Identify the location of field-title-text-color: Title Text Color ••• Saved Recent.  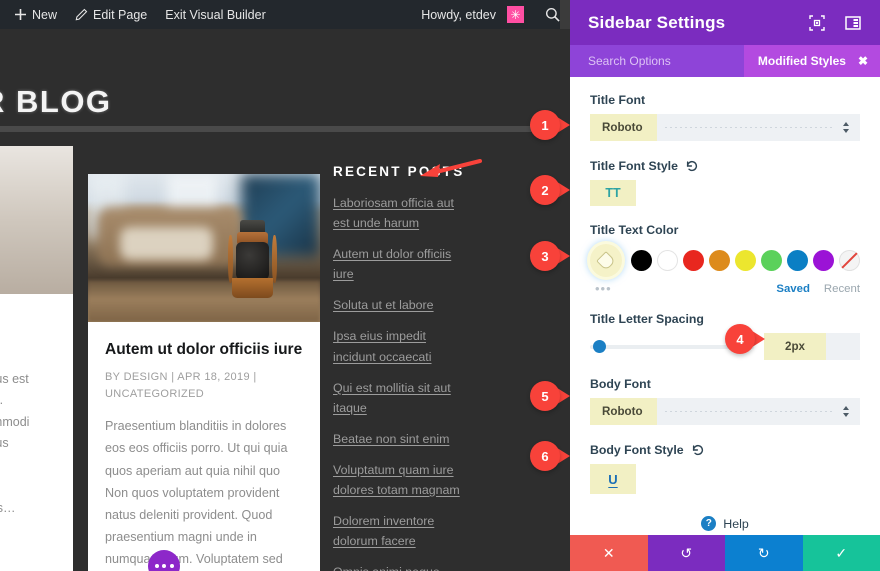
(725, 259).